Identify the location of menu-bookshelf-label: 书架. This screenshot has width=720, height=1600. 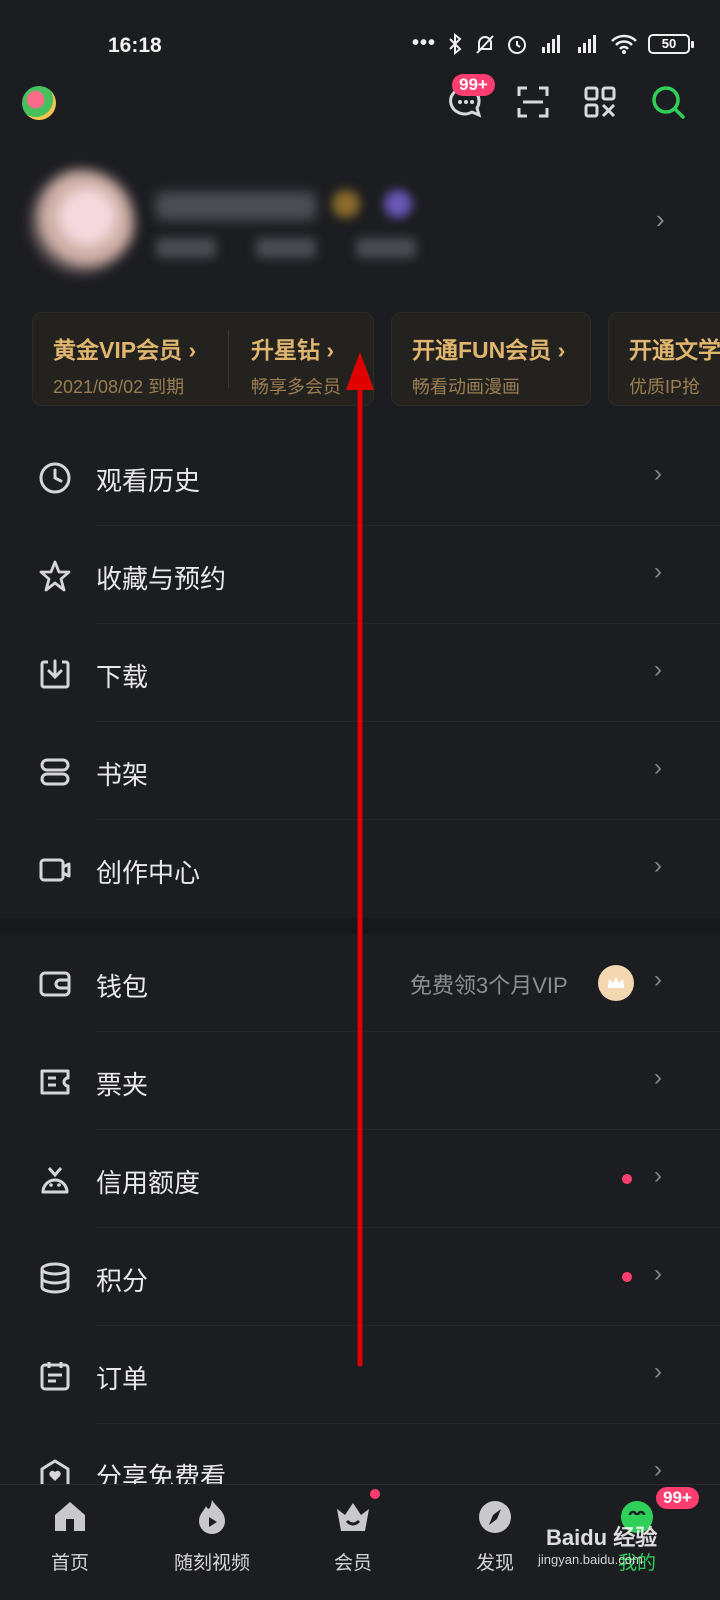
(122, 775).